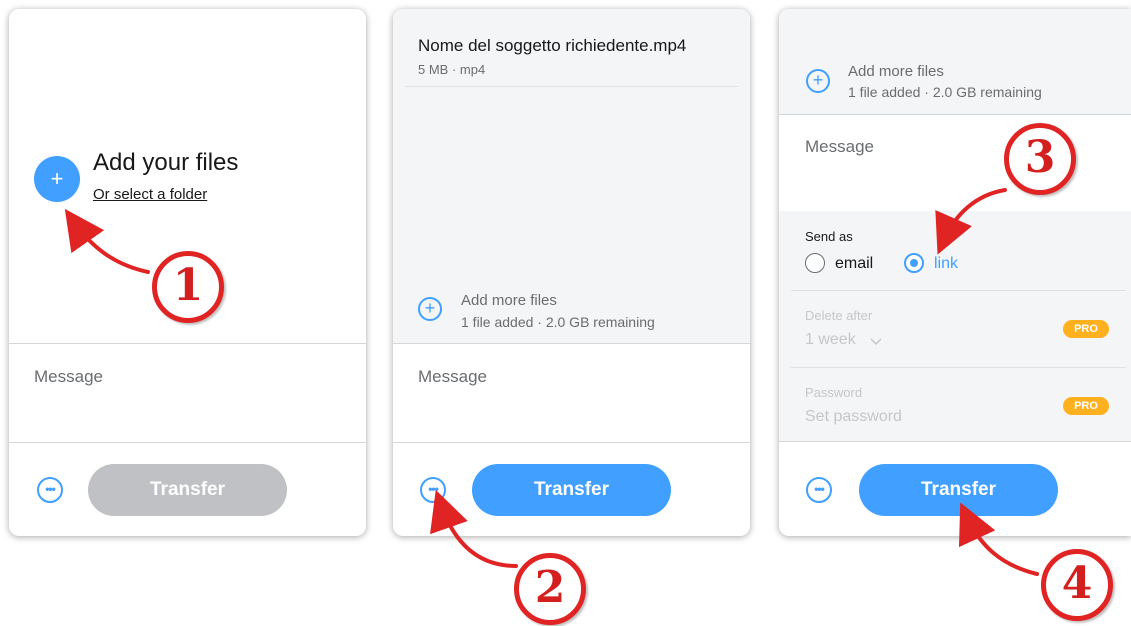 The width and height of the screenshot is (1131, 626). I want to click on step-4-badge: 4, so click(1077, 585).